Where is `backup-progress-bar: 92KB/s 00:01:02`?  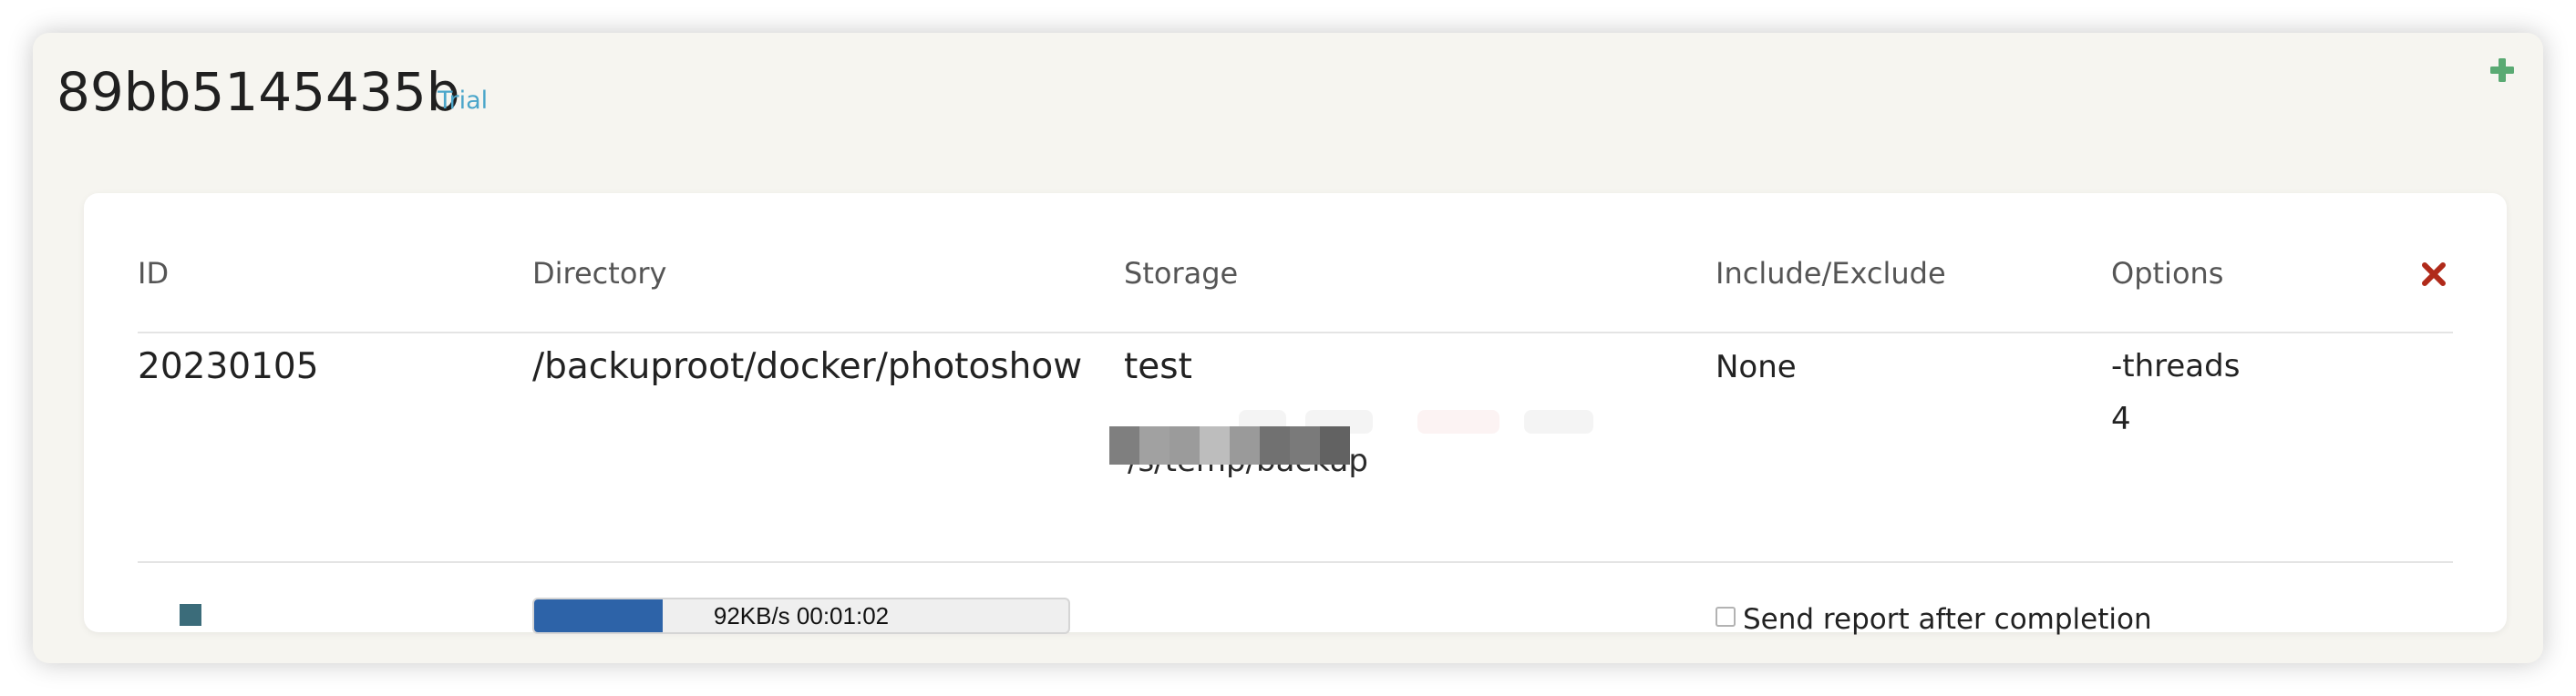
backup-progress-bar: 92KB/s 00:01:02 is located at coordinates (801, 616).